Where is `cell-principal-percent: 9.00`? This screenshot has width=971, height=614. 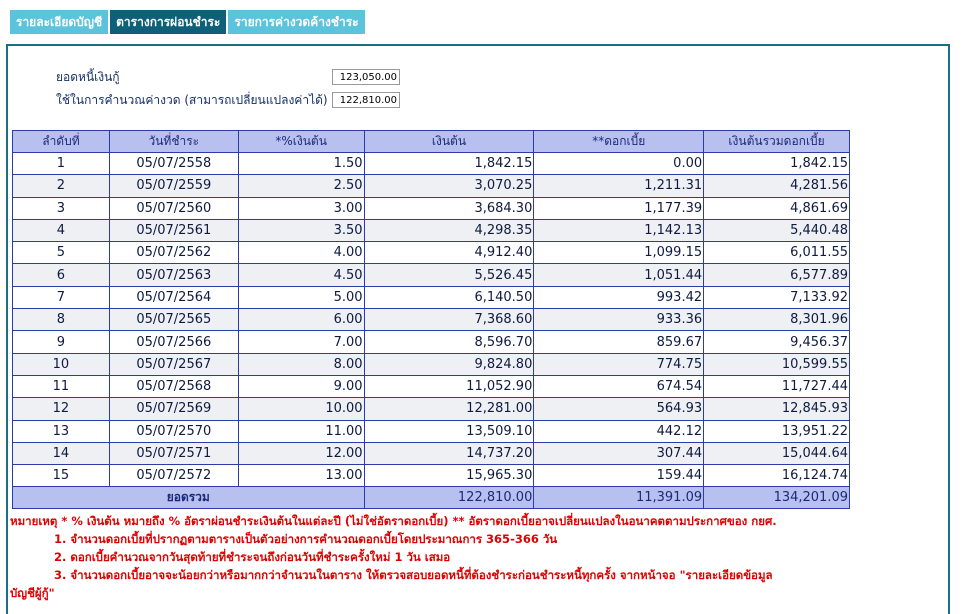 cell-principal-percent: 9.00 is located at coordinates (301, 386).